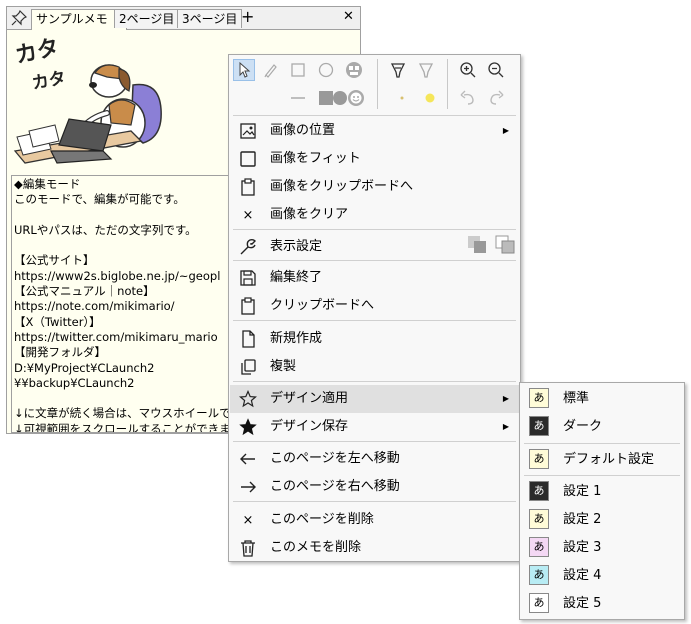  I want to click on view-setting-icon-b, so click(506, 246).